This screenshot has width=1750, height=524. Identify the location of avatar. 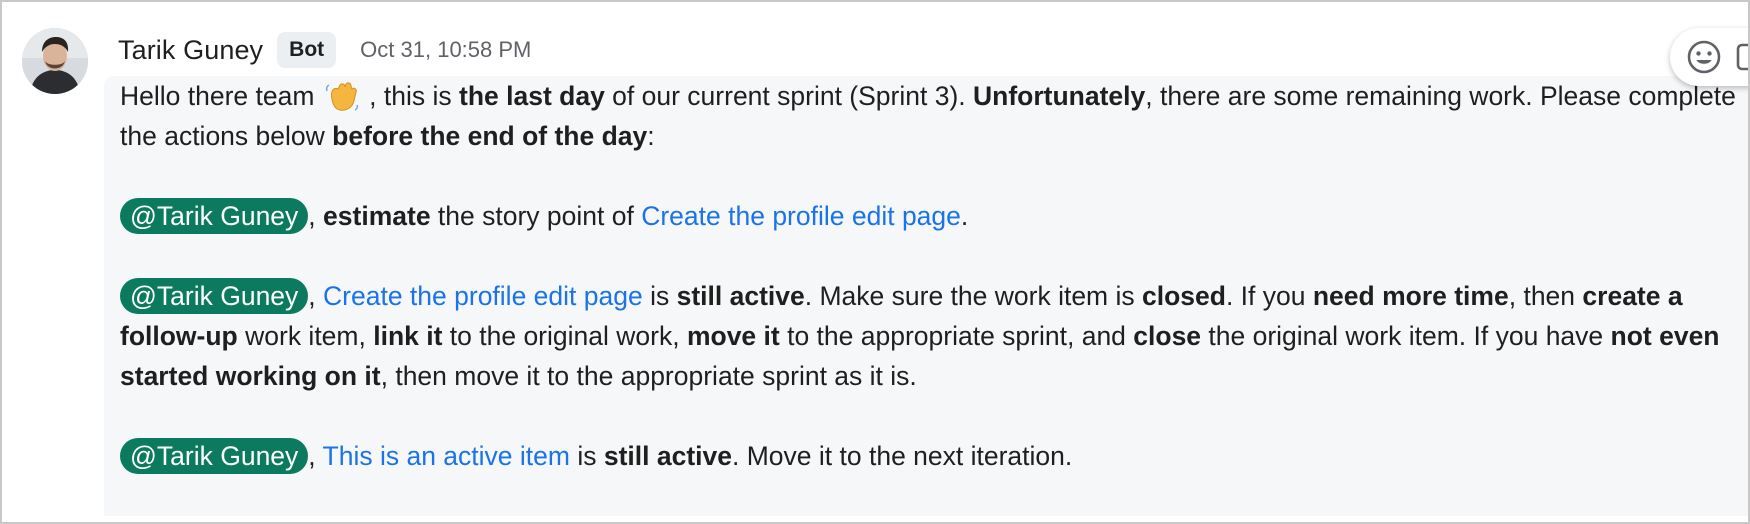
(55, 61).